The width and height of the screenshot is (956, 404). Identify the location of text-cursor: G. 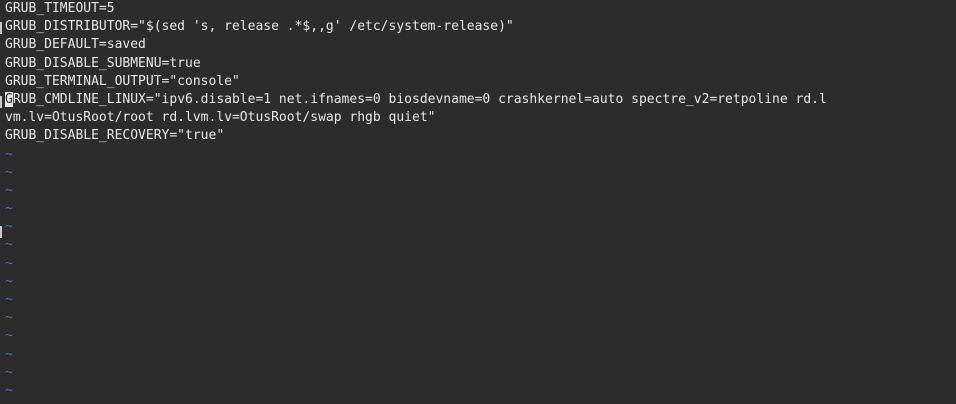
(9, 99).